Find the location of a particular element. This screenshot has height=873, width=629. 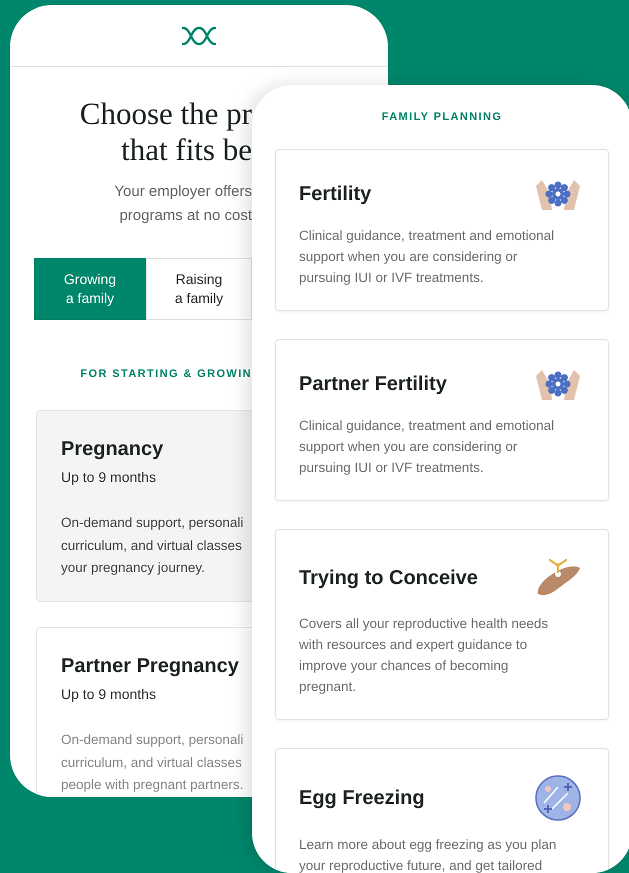

card-title: Trying to Conceive is located at coordinates (388, 578).